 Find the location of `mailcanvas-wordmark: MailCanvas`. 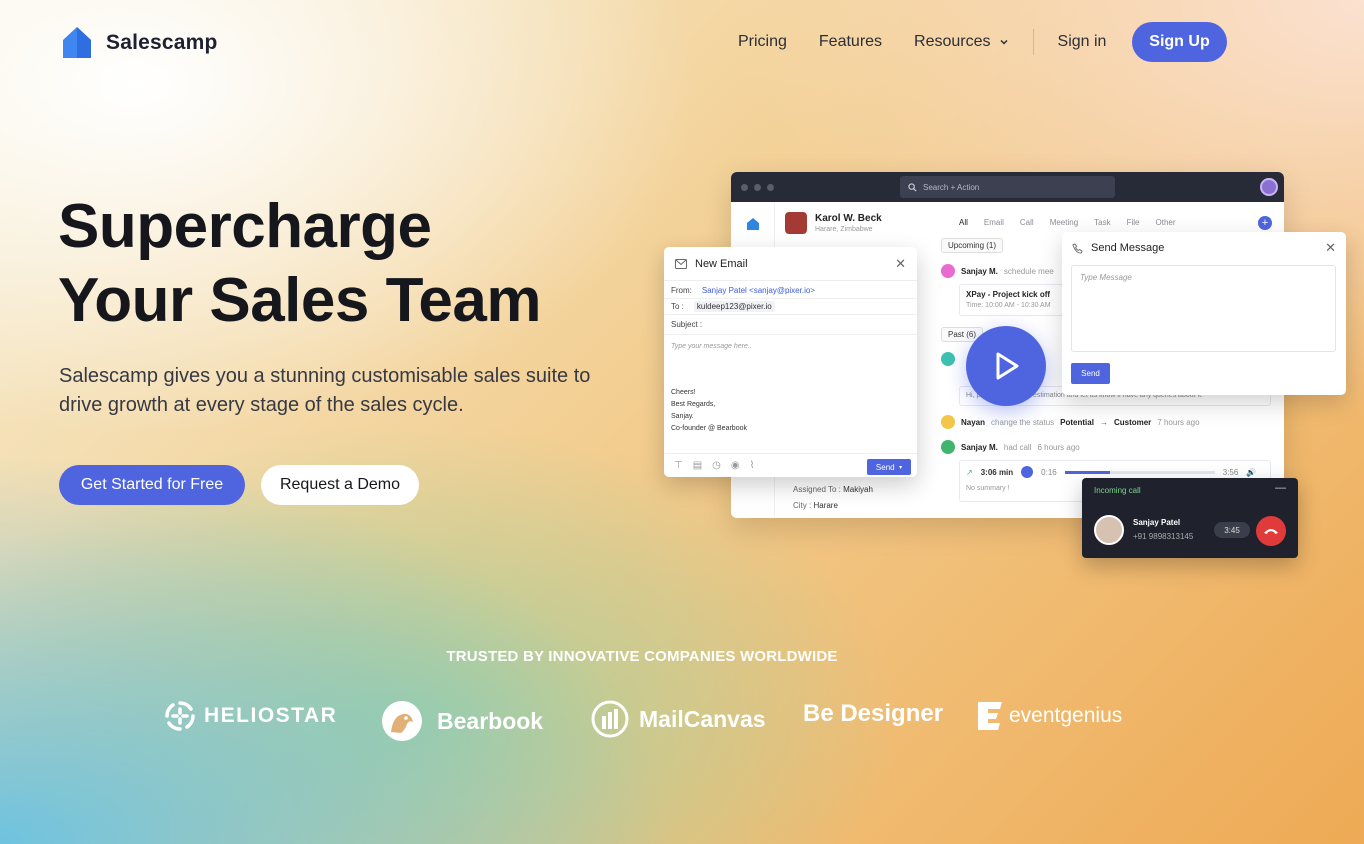

mailcanvas-wordmark: MailCanvas is located at coordinates (702, 718).